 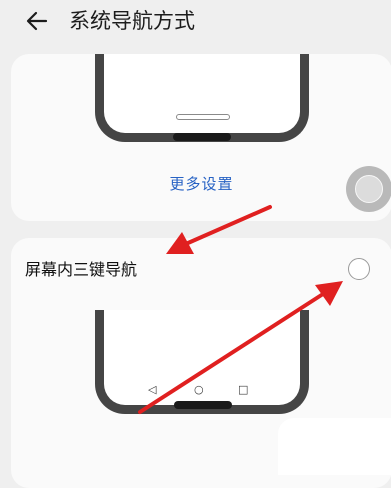 I want to click on gesture-phone-illustration, so click(x=202, y=98).